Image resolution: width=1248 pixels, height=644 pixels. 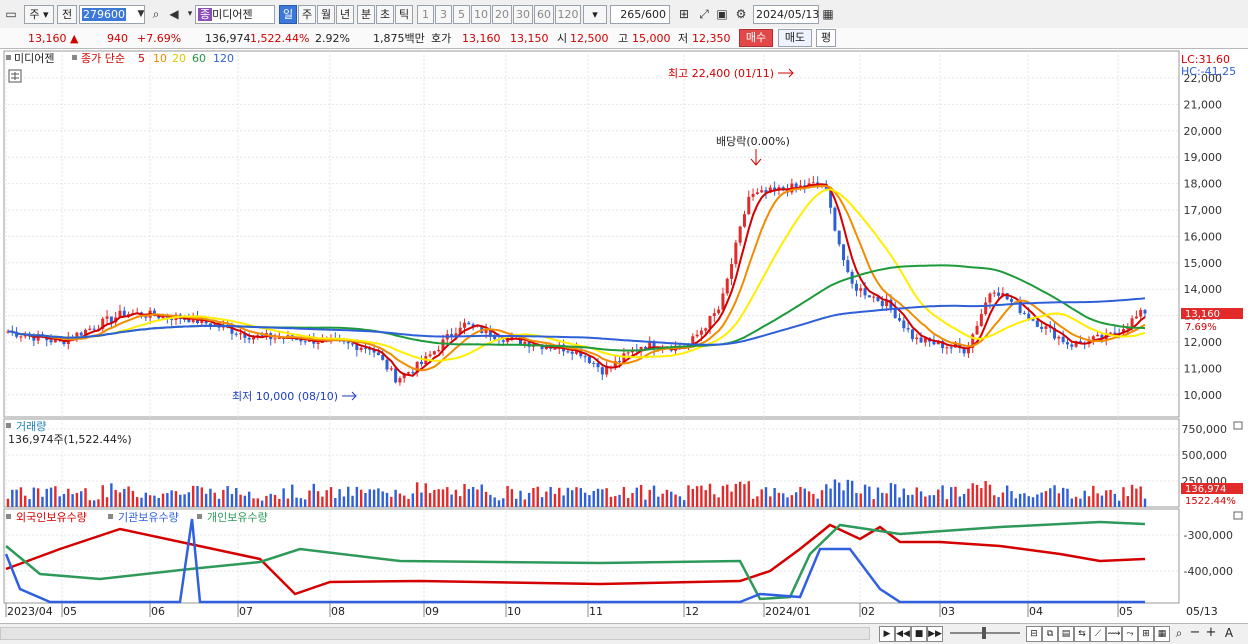 What do you see at coordinates (1229, 633) in the screenshot?
I see `font-size-icon: A` at bounding box center [1229, 633].